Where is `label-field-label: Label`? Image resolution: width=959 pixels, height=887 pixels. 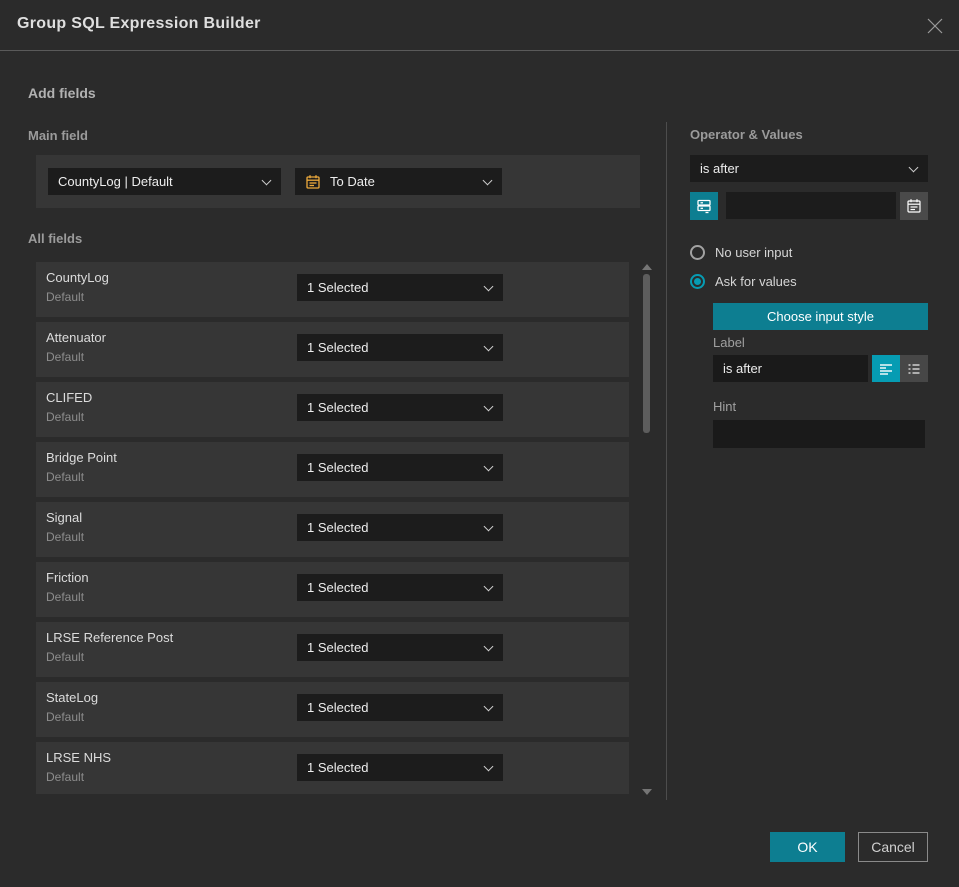
label-field-label: Label is located at coordinates (729, 342).